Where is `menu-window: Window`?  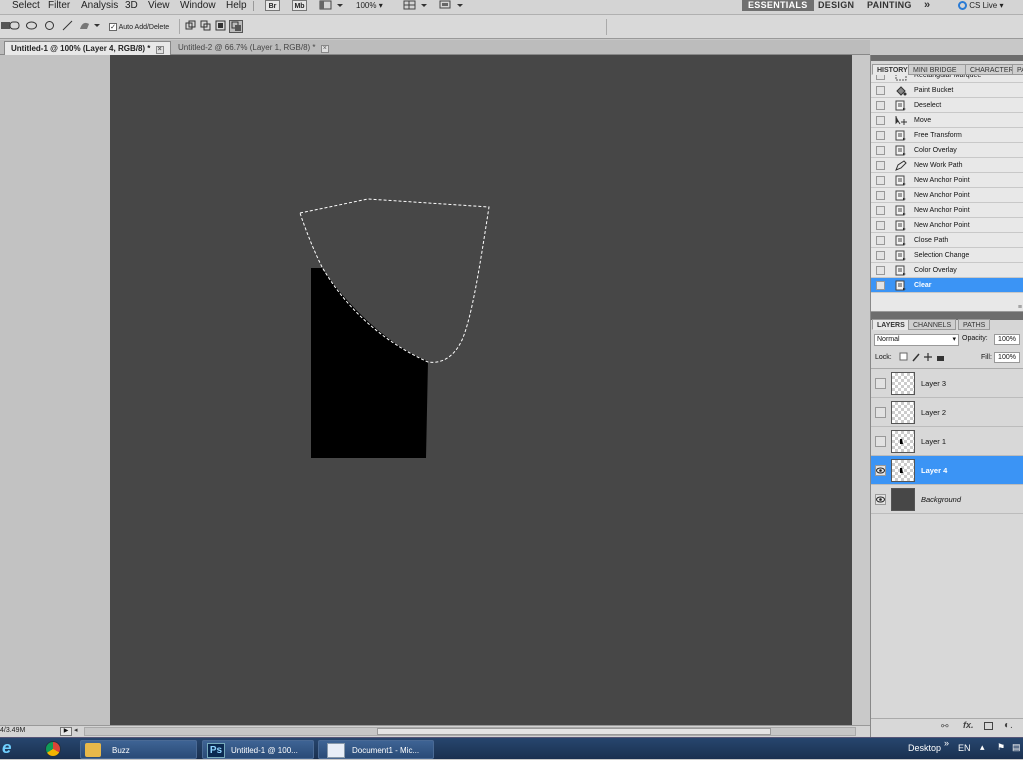 menu-window: Window is located at coordinates (198, 6).